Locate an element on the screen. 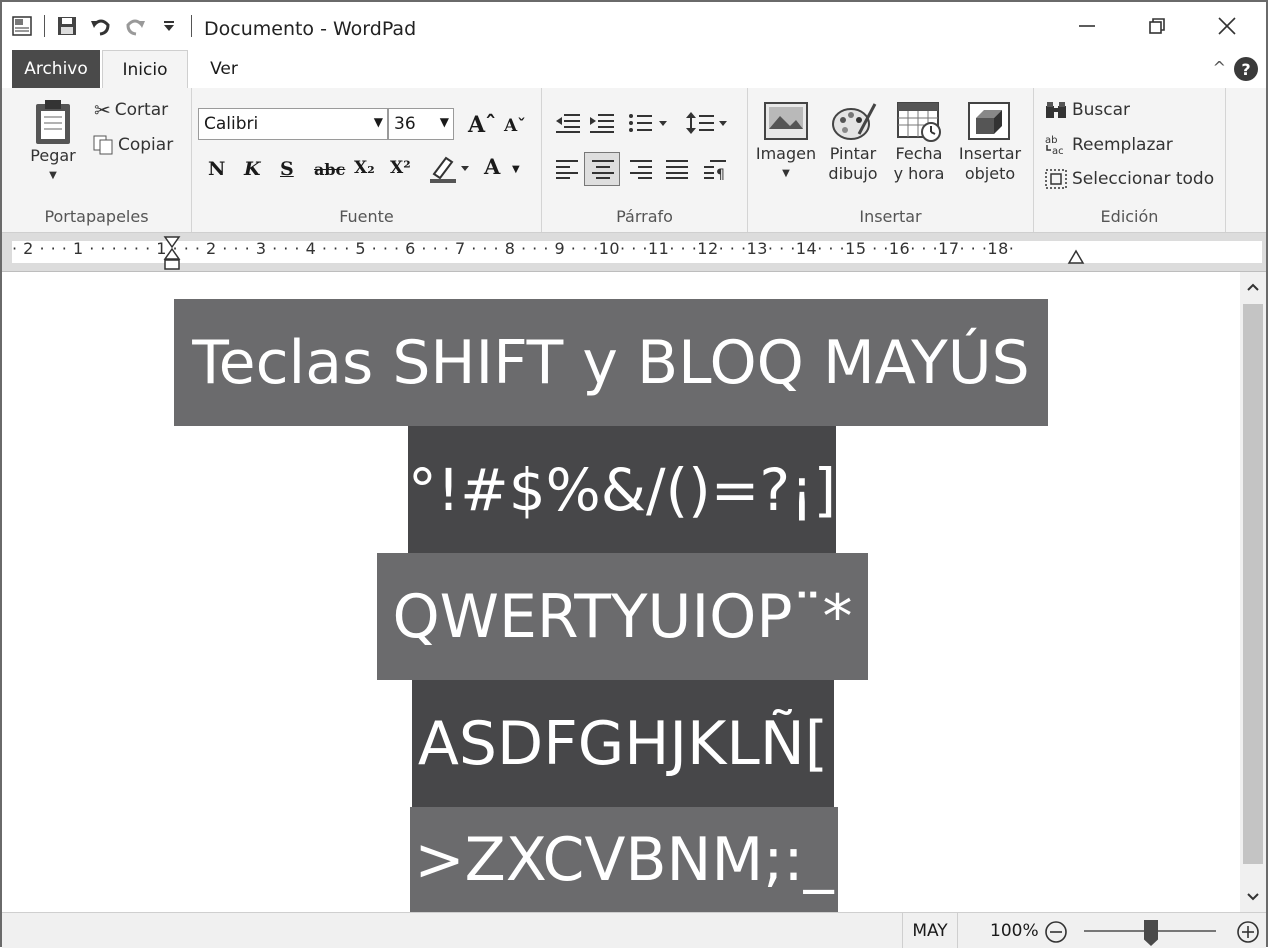 The width and height of the screenshot is (1268, 948). close-icon is located at coordinates (1227, 26).